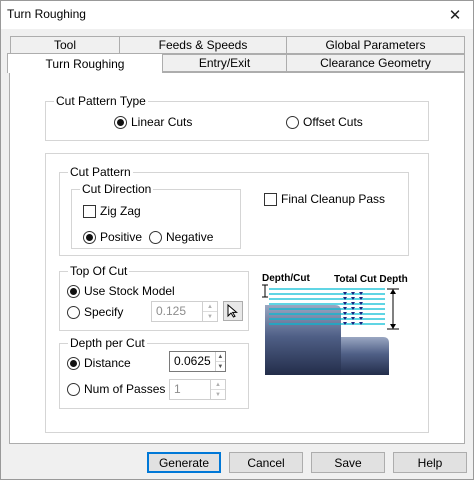 The height and width of the screenshot is (480, 474). I want to click on radio-label: Distance, so click(107, 363).